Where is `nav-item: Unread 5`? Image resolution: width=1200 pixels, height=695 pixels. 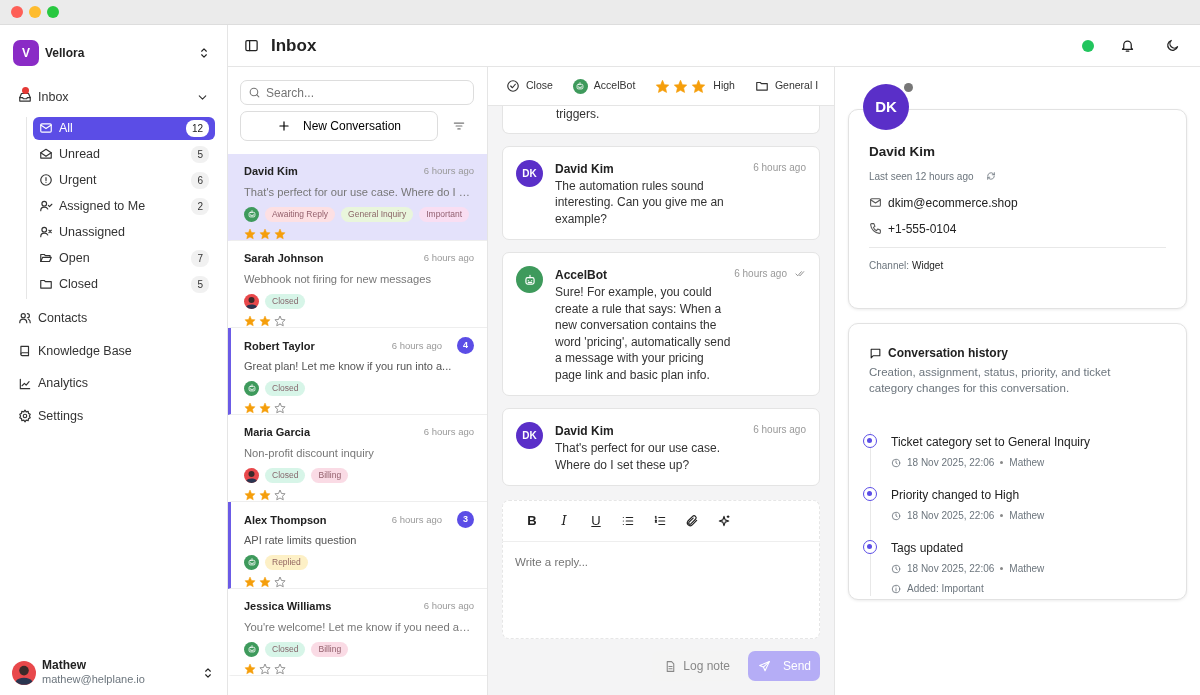
nav-item: Unread 5 is located at coordinates (124, 154).